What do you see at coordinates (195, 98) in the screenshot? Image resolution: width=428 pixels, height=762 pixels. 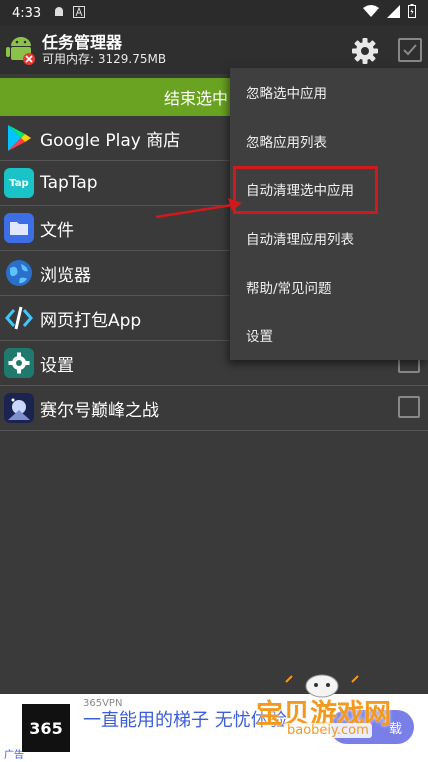 I see `end-selected-label: 结束选中` at bounding box center [195, 98].